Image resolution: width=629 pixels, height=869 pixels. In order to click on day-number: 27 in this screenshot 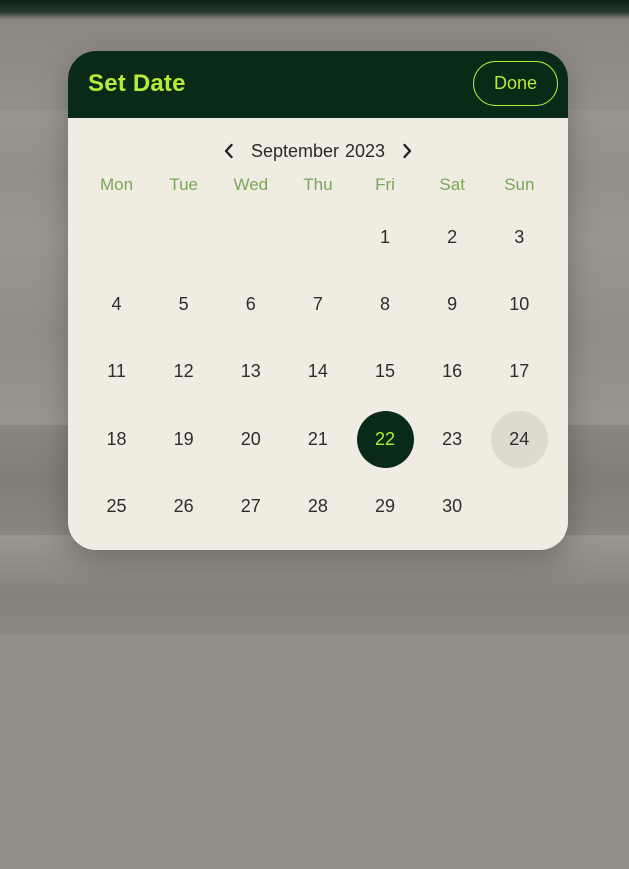, I will do `click(250, 505)`.